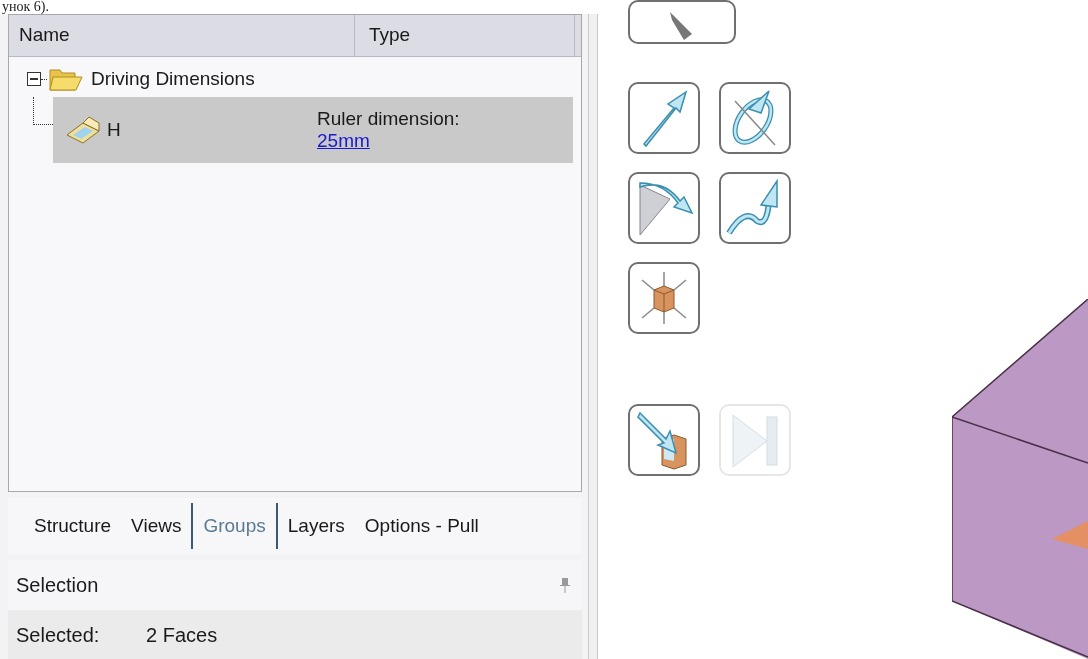  I want to click on value-link: 25mm, so click(388, 141).